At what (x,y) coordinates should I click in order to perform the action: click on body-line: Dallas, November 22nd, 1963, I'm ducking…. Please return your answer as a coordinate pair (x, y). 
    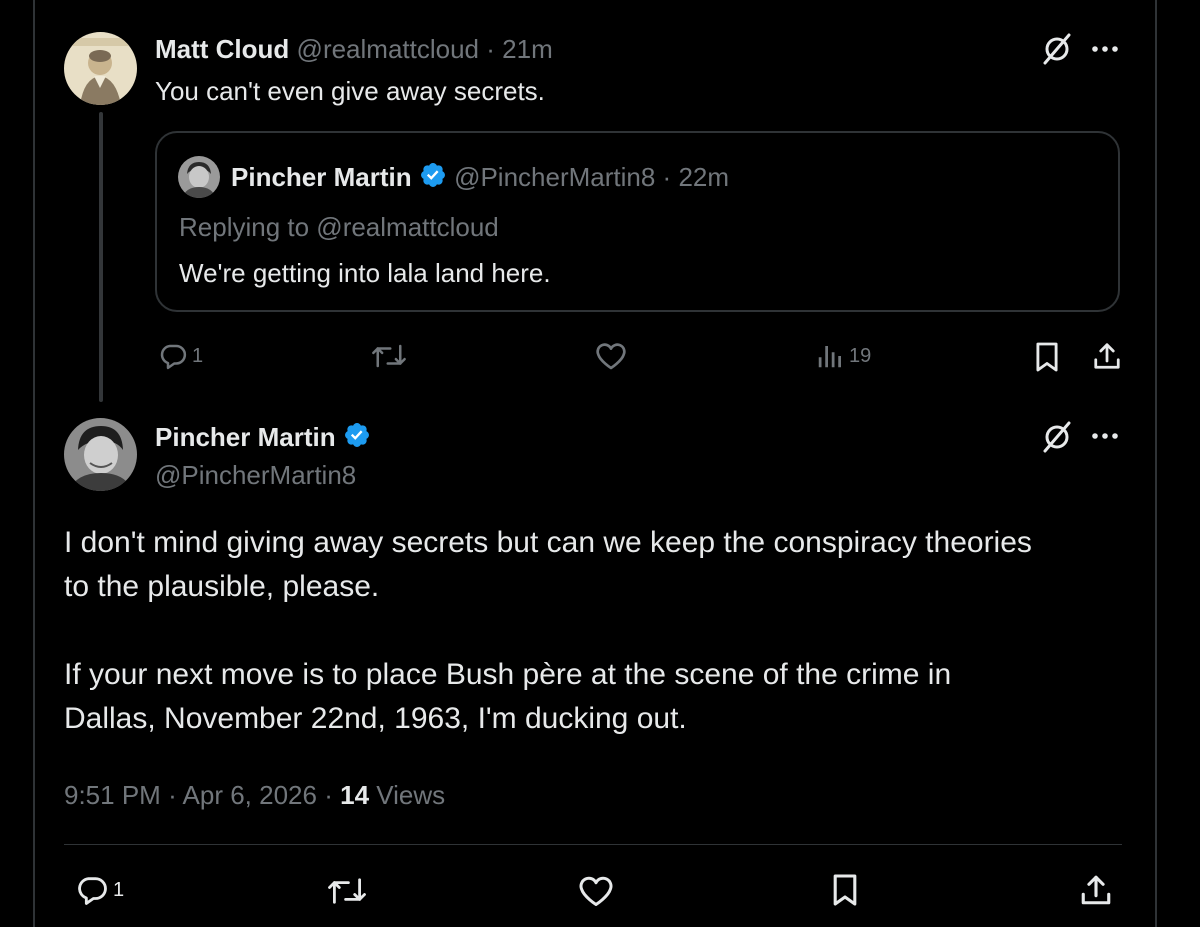
    Looking at the image, I should click on (375, 718).